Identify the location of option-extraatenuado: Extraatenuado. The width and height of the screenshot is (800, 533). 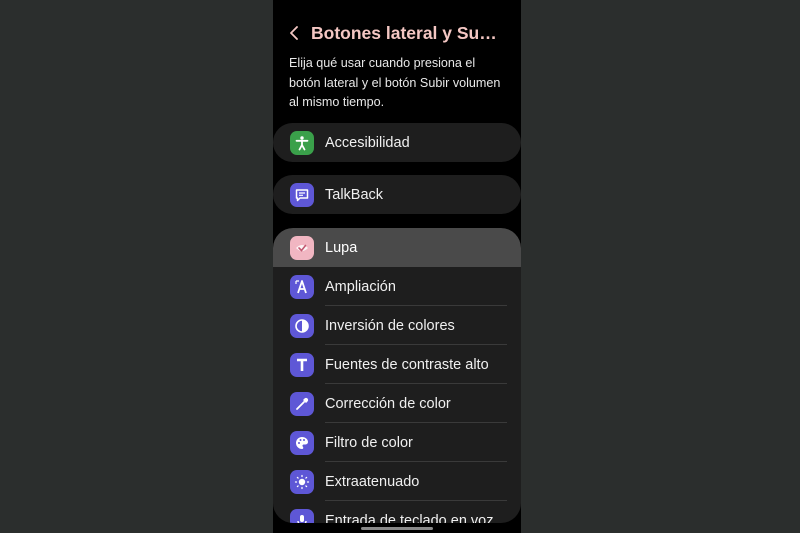
(397, 481).